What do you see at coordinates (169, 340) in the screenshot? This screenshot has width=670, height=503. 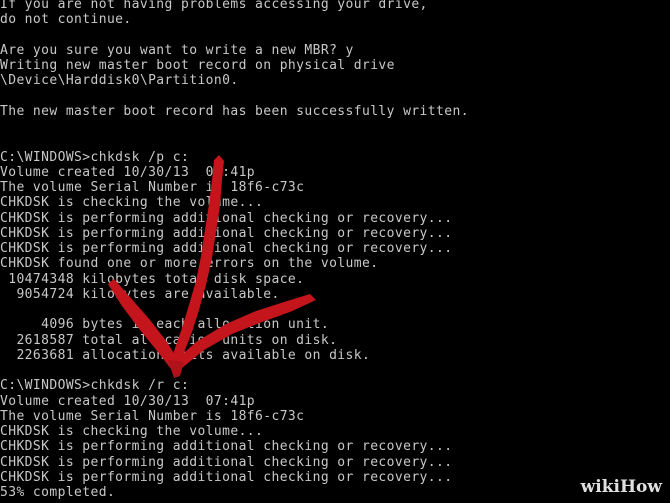 I see `console-line: 2618587 total allocation units on disk.` at bounding box center [169, 340].